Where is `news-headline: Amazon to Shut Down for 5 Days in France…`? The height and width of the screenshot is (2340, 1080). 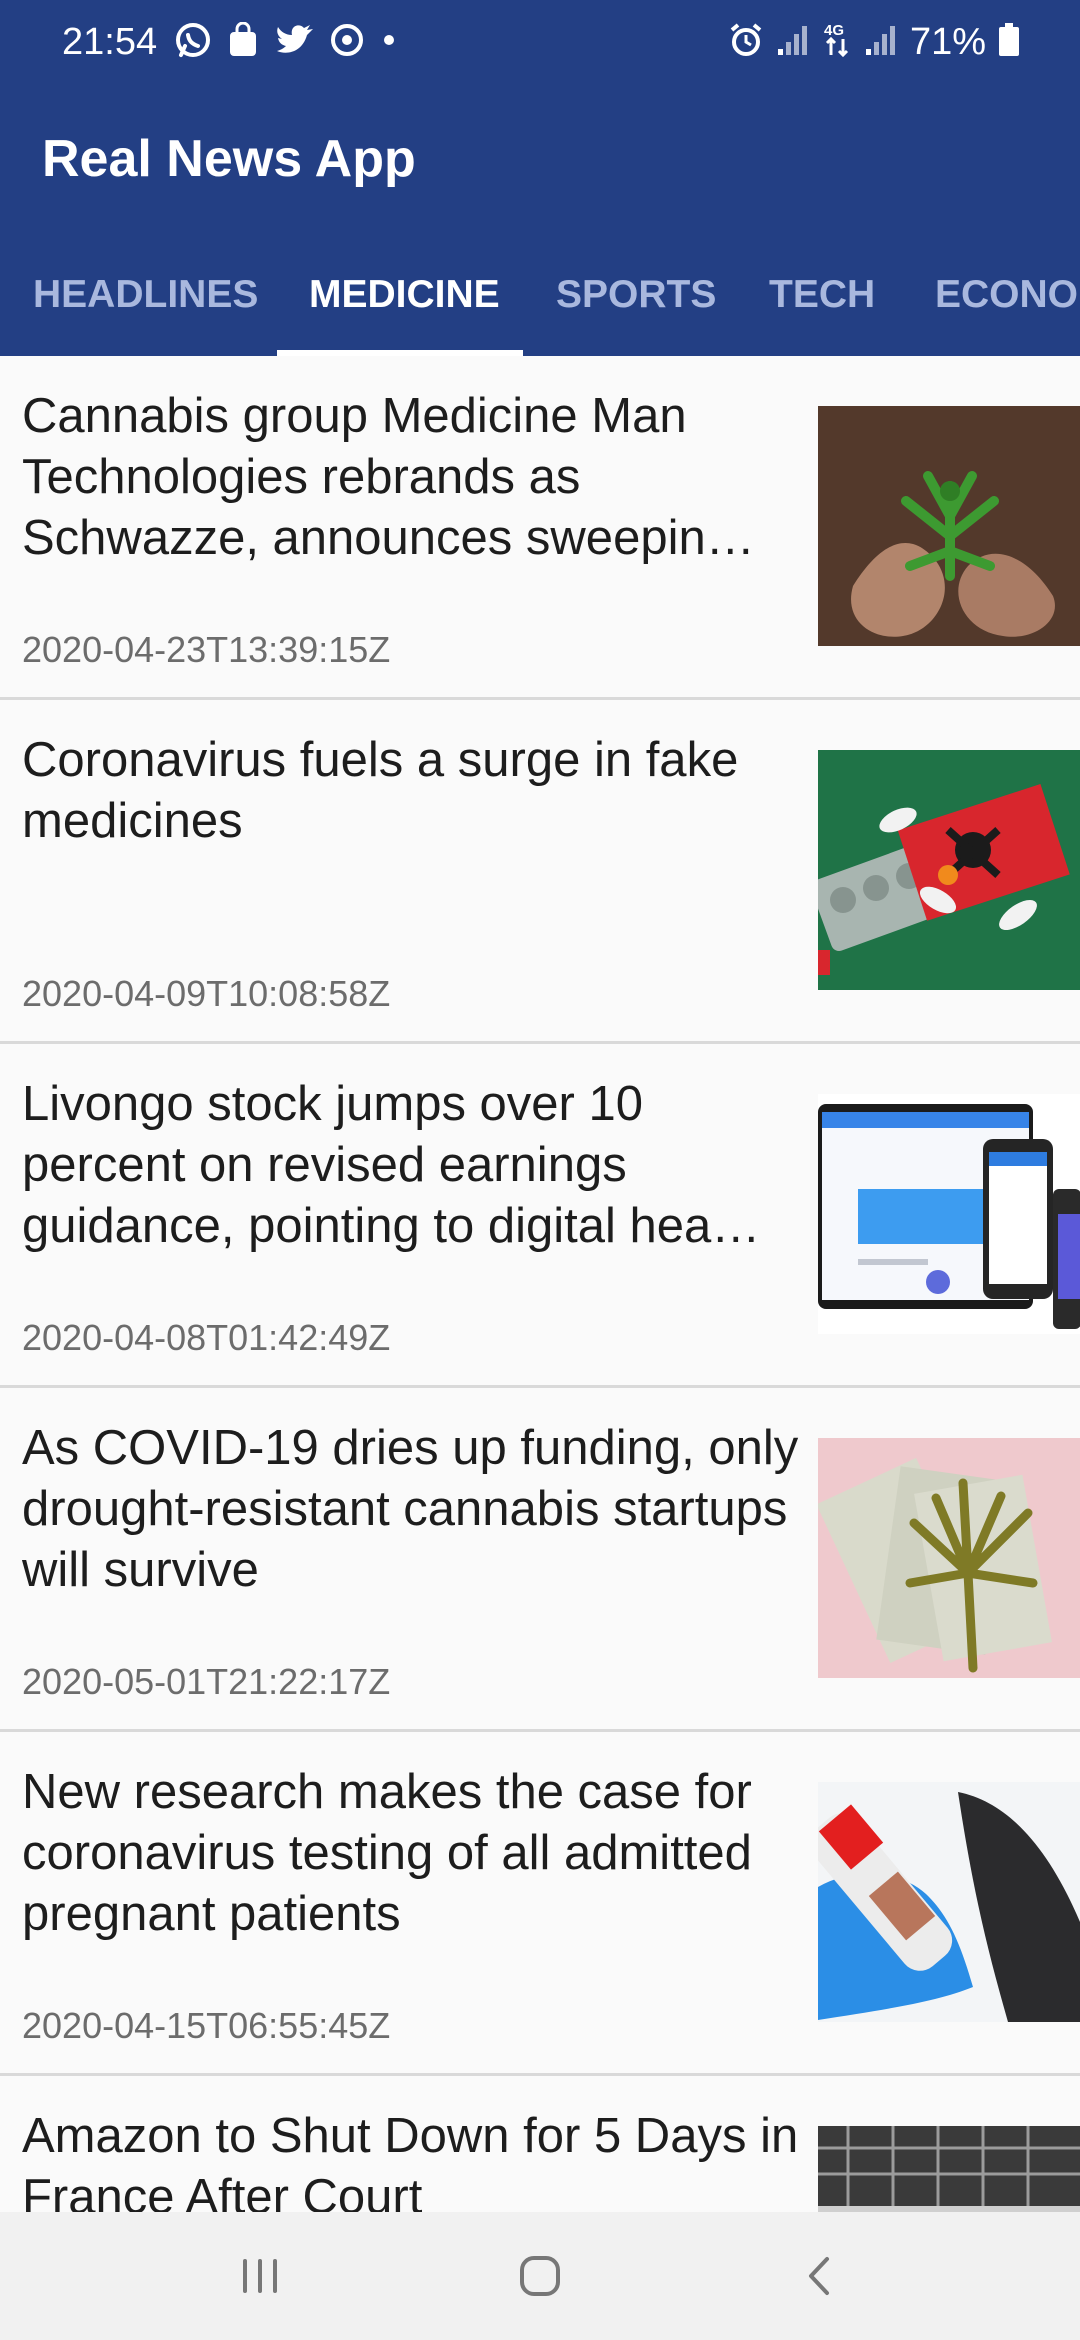
news-headline: Amazon to Shut Down for 5 Days in France… is located at coordinates (410, 2160).